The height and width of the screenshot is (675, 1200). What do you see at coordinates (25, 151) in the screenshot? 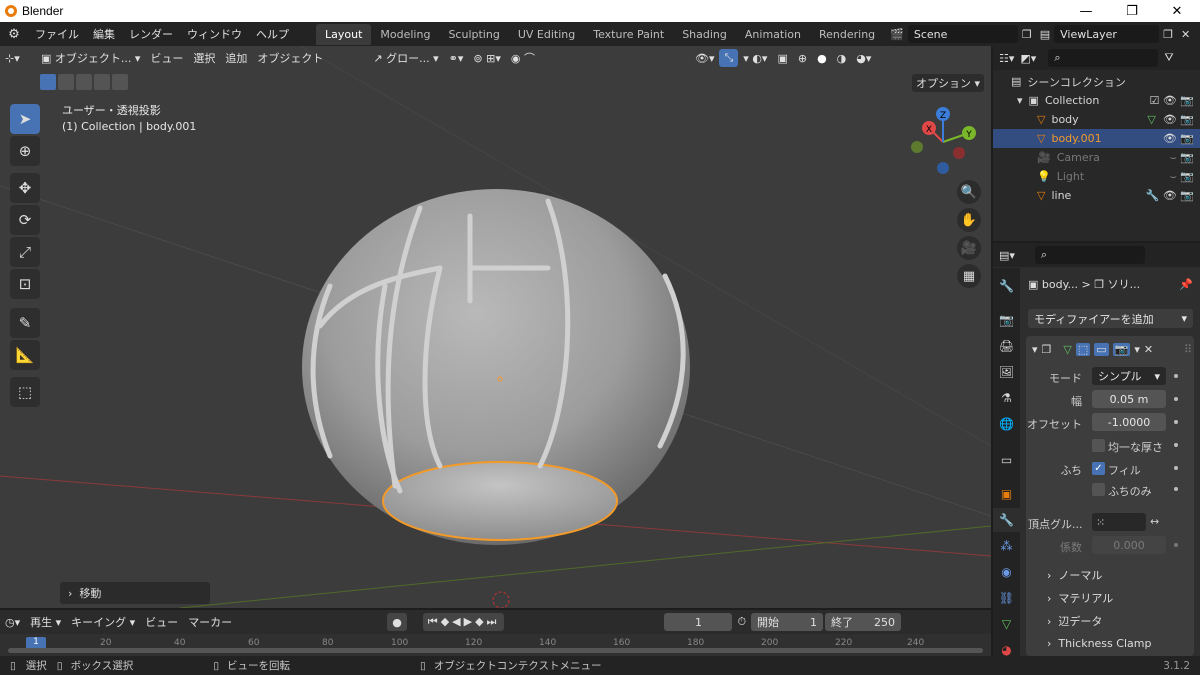
I see `tool-cursor-icon: ⊕` at bounding box center [25, 151].